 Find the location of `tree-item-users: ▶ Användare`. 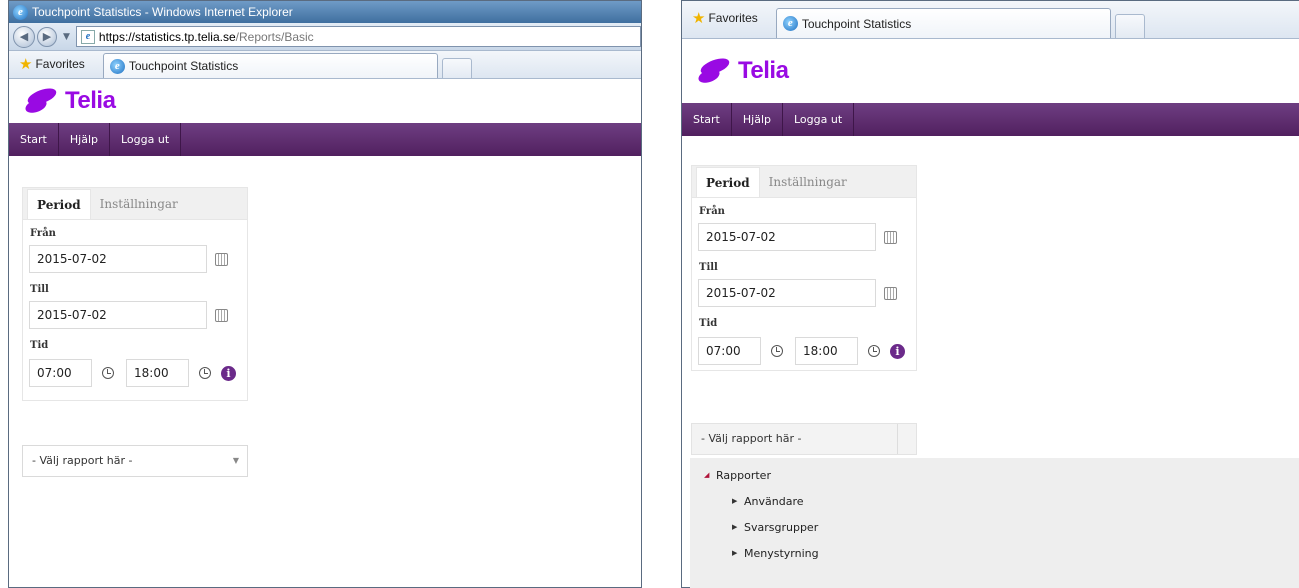

tree-item-users: ▶ Användare is located at coordinates (994, 501).